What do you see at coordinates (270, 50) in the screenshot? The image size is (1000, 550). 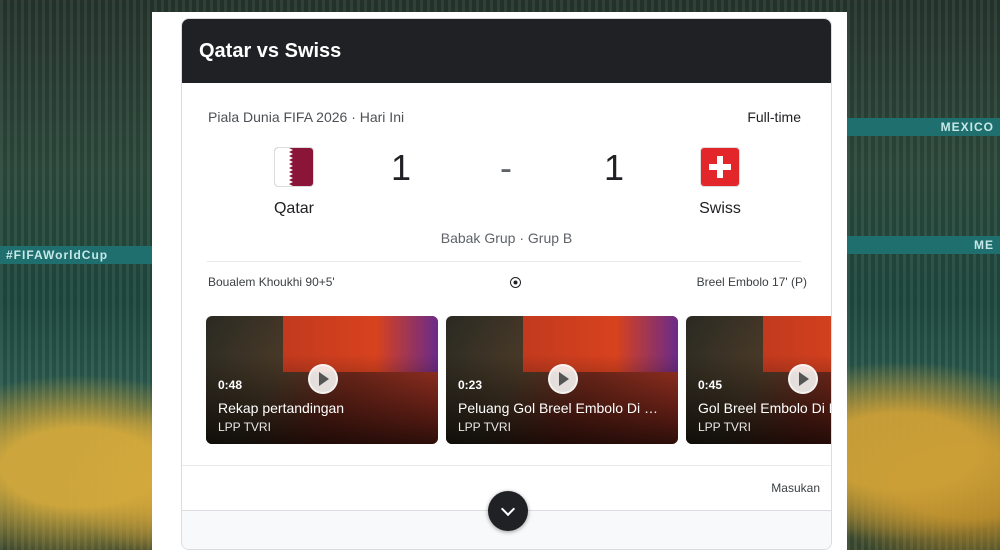 I see `match-title: Qatar vs Swiss` at bounding box center [270, 50].